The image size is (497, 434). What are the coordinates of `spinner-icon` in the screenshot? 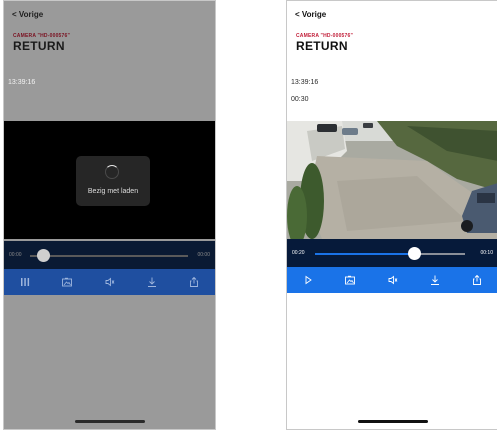 It's located at (112, 172).